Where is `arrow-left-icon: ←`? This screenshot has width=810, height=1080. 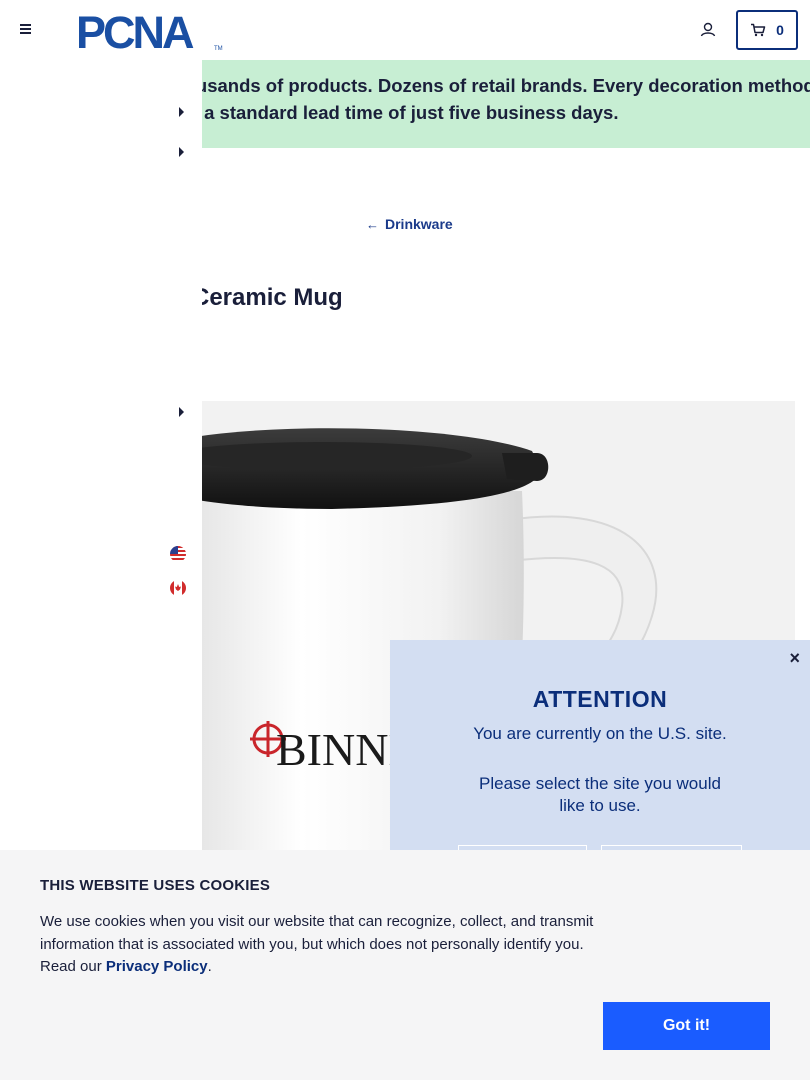 arrow-left-icon: ← is located at coordinates (372, 224).